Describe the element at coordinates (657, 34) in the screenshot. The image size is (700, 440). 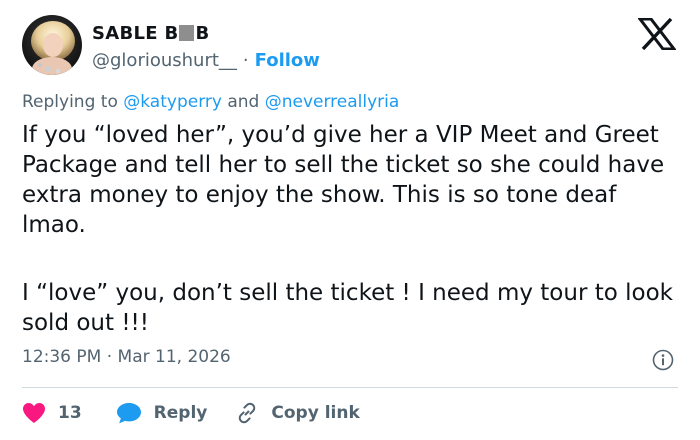
I see `x-logo-icon` at that location.